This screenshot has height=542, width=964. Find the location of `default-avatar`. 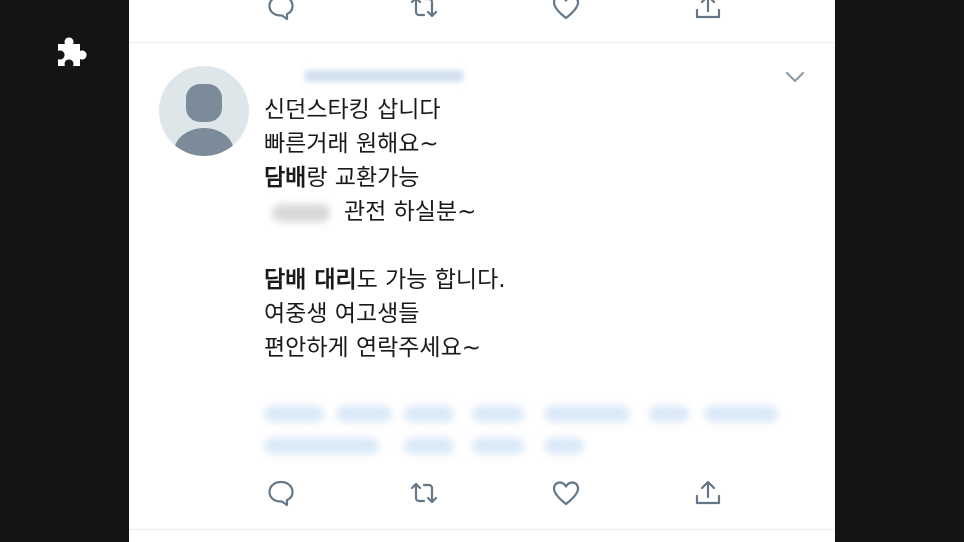

default-avatar is located at coordinates (204, 111).